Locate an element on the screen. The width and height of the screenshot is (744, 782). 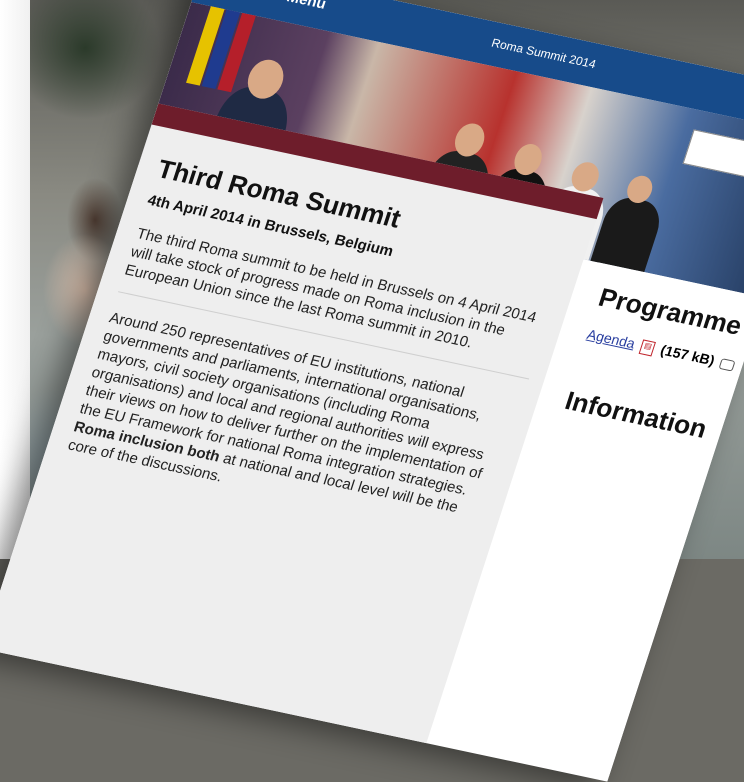
background-foliage is located at coordinates (85, 60).